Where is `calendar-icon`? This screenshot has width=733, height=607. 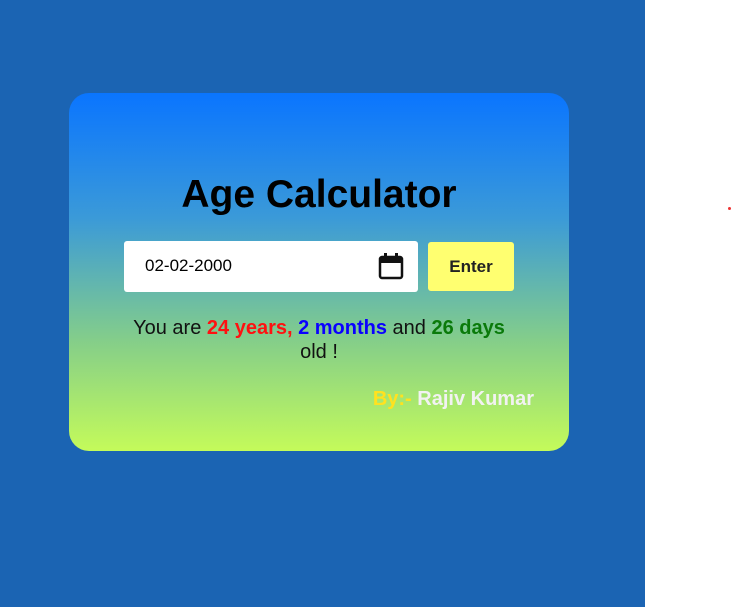
calendar-icon is located at coordinates (391, 266).